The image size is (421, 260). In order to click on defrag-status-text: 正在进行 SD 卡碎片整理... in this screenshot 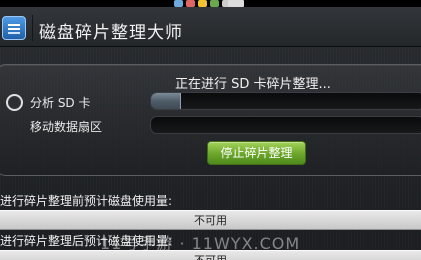, I will do `click(253, 84)`.